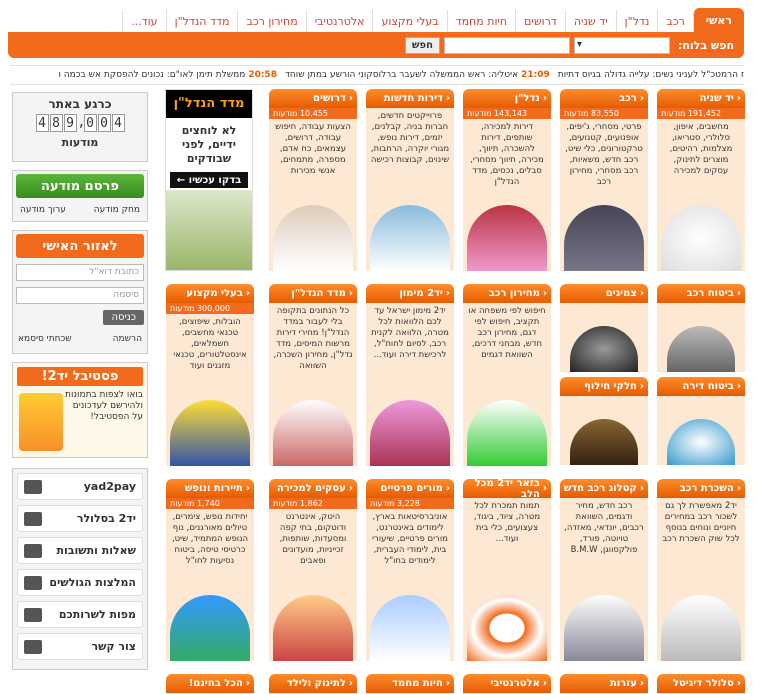  What do you see at coordinates (313, 488) in the screenshot?
I see `category-title: עסקים למכירה` at bounding box center [313, 488].